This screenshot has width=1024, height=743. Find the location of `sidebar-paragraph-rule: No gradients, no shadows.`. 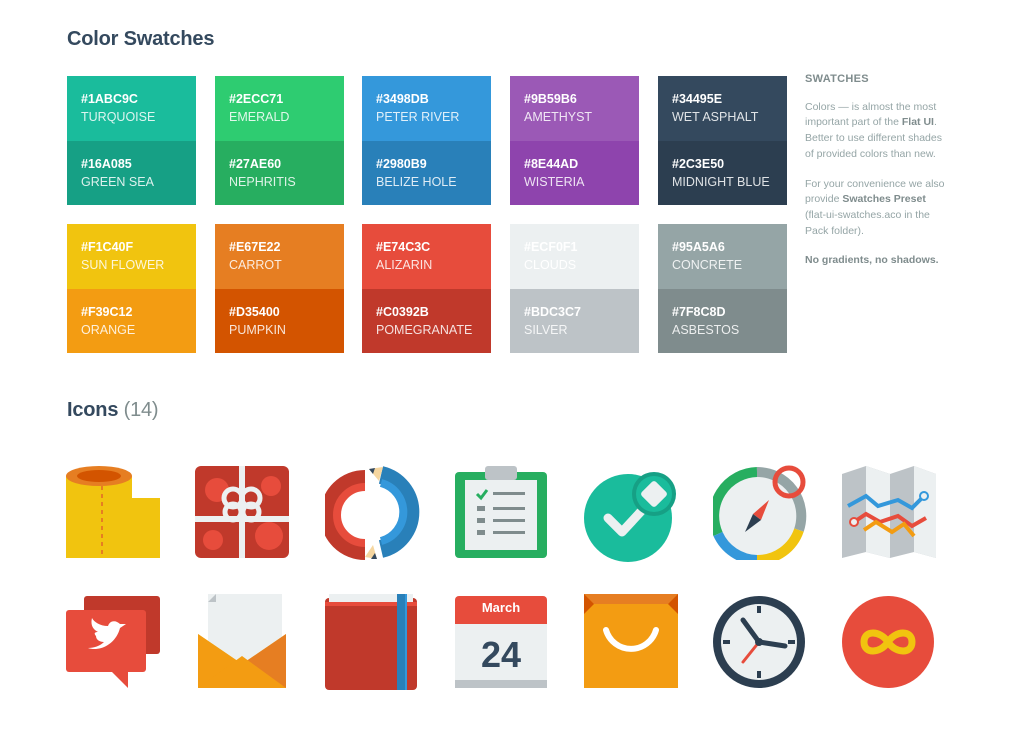

sidebar-paragraph-rule: No gradients, no shadows. is located at coordinates (875, 261).